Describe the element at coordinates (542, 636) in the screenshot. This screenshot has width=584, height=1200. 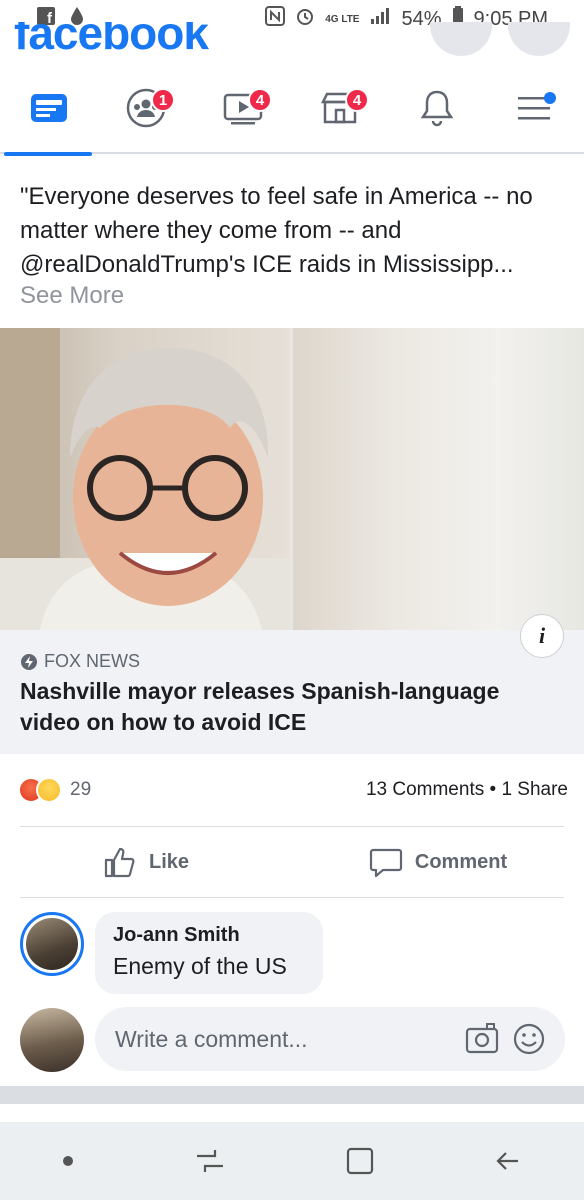
I see `info-button: i` at that location.